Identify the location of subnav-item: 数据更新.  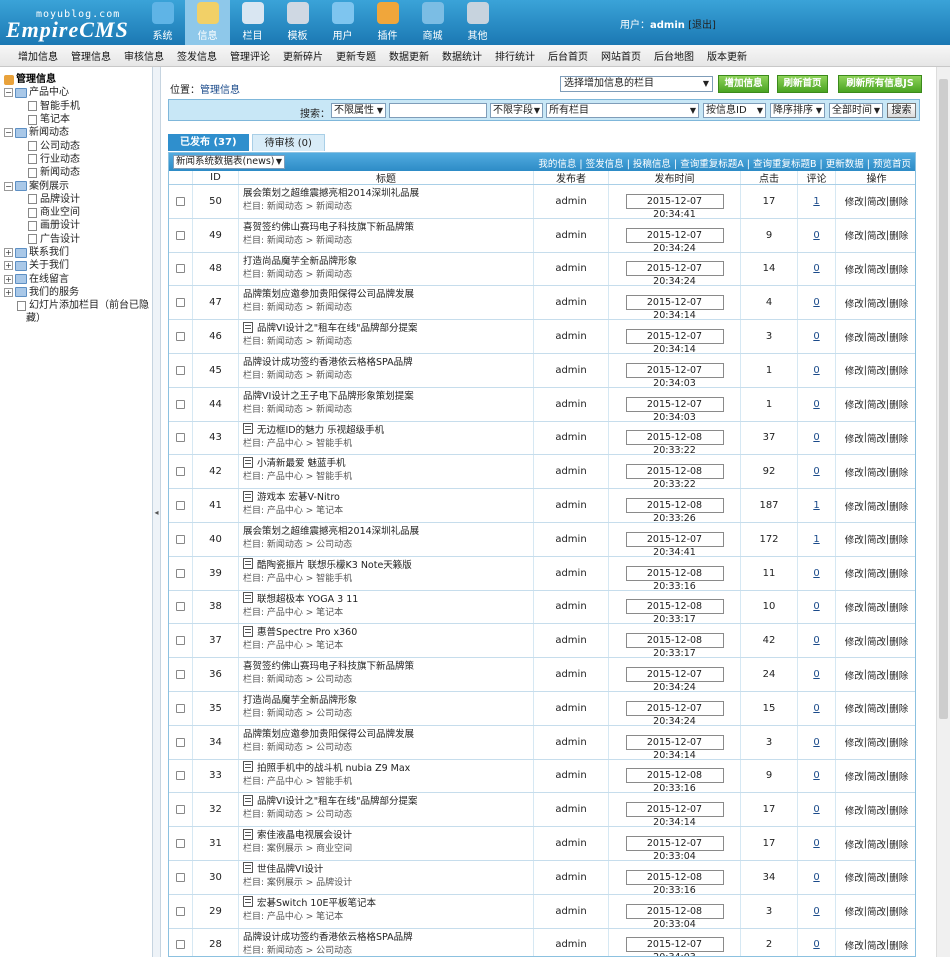
(409, 55).